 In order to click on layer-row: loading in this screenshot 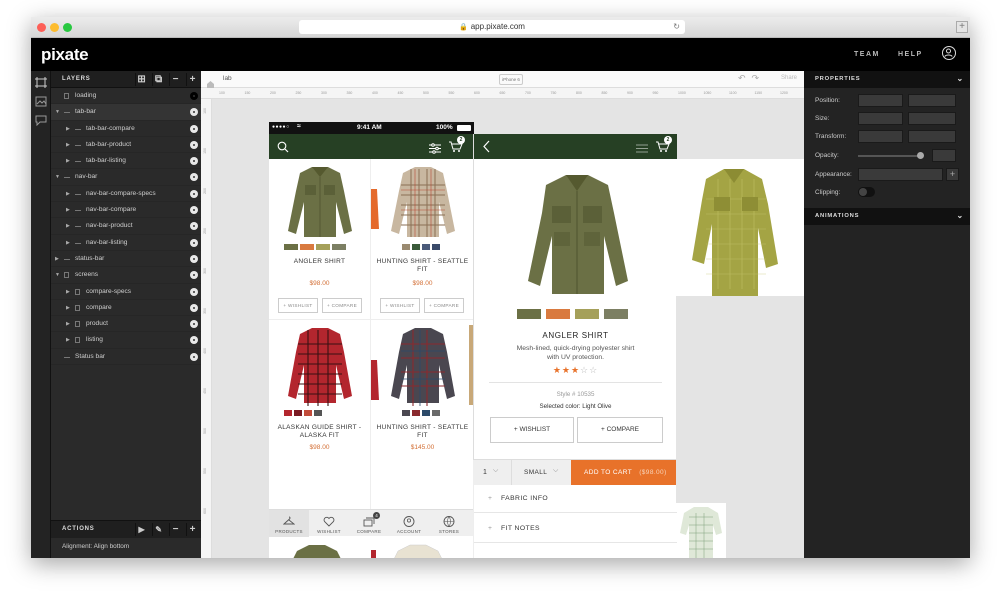, I will do `click(126, 96)`.